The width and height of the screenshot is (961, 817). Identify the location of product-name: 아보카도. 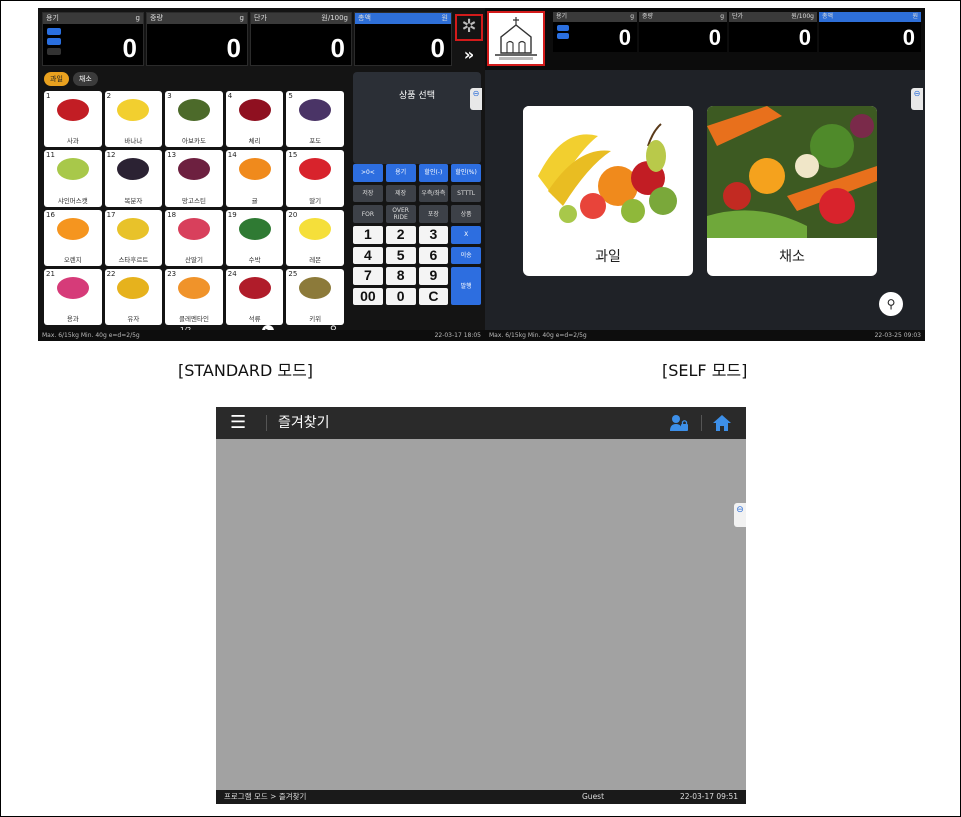
(194, 141).